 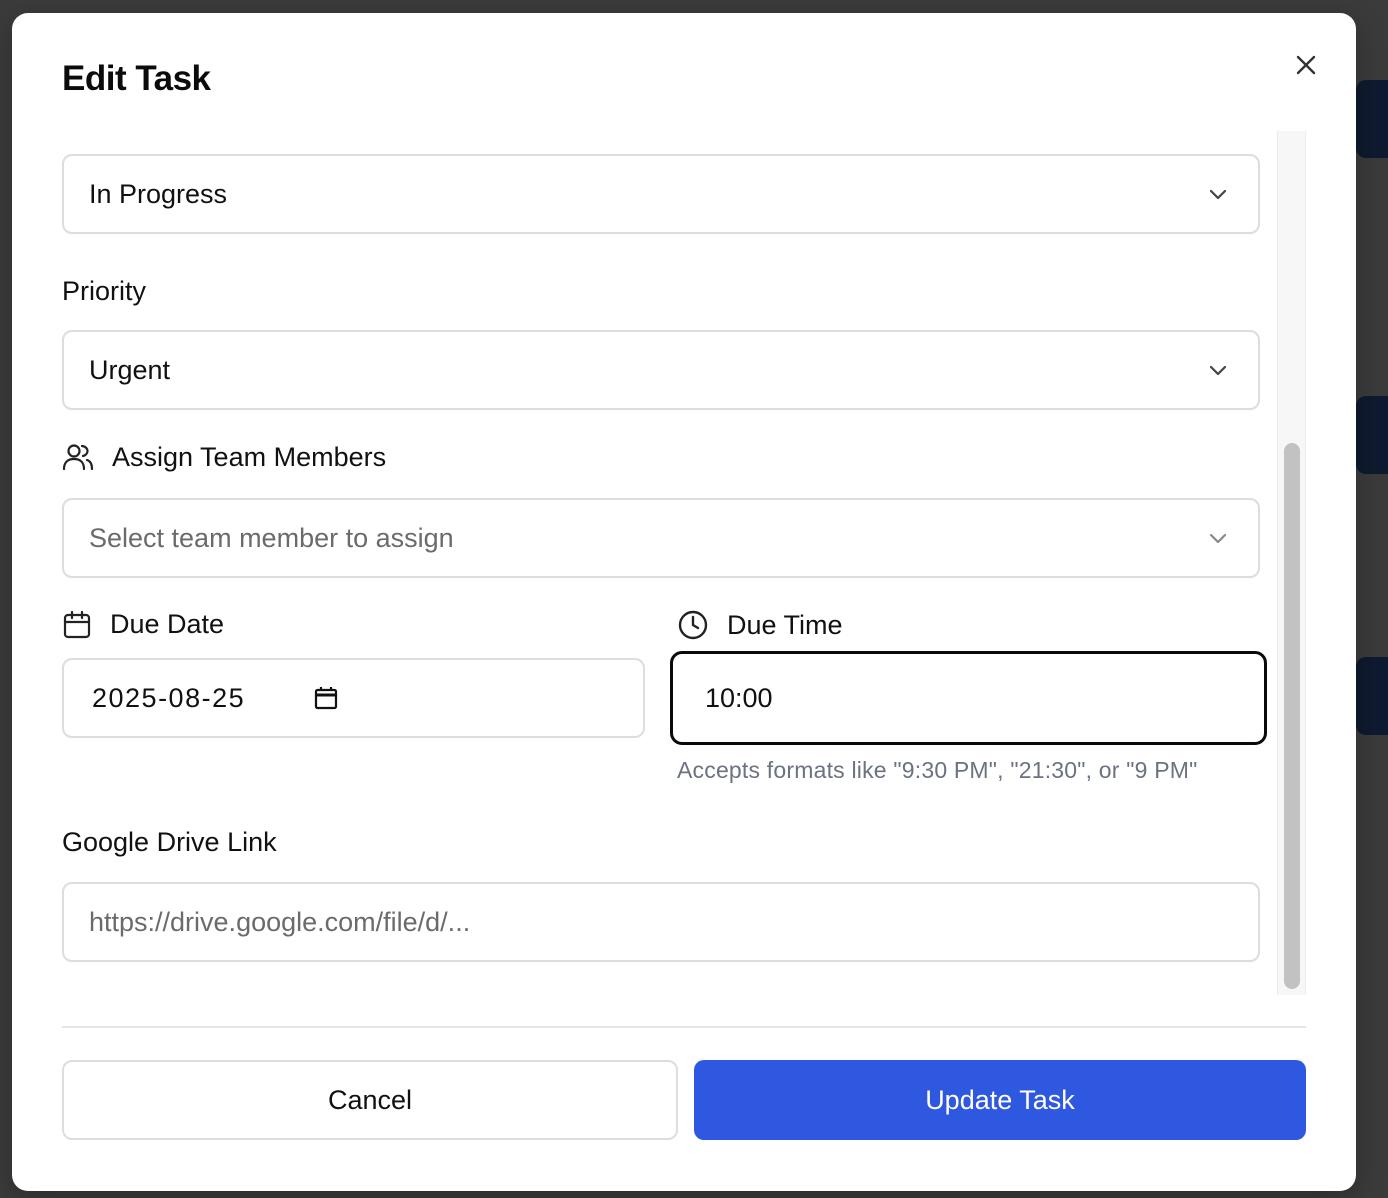 I want to click on assign-members-label-text: Assign Team Members, so click(x=249, y=456).